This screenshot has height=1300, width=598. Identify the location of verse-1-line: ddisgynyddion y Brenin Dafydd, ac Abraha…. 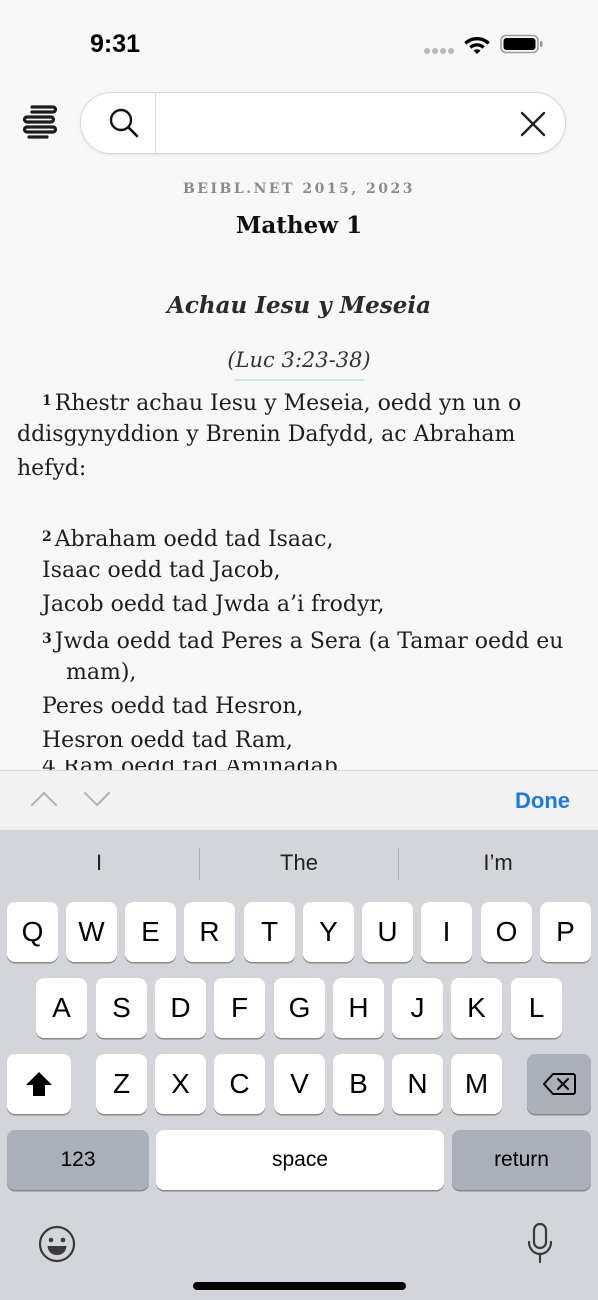
(266, 434).